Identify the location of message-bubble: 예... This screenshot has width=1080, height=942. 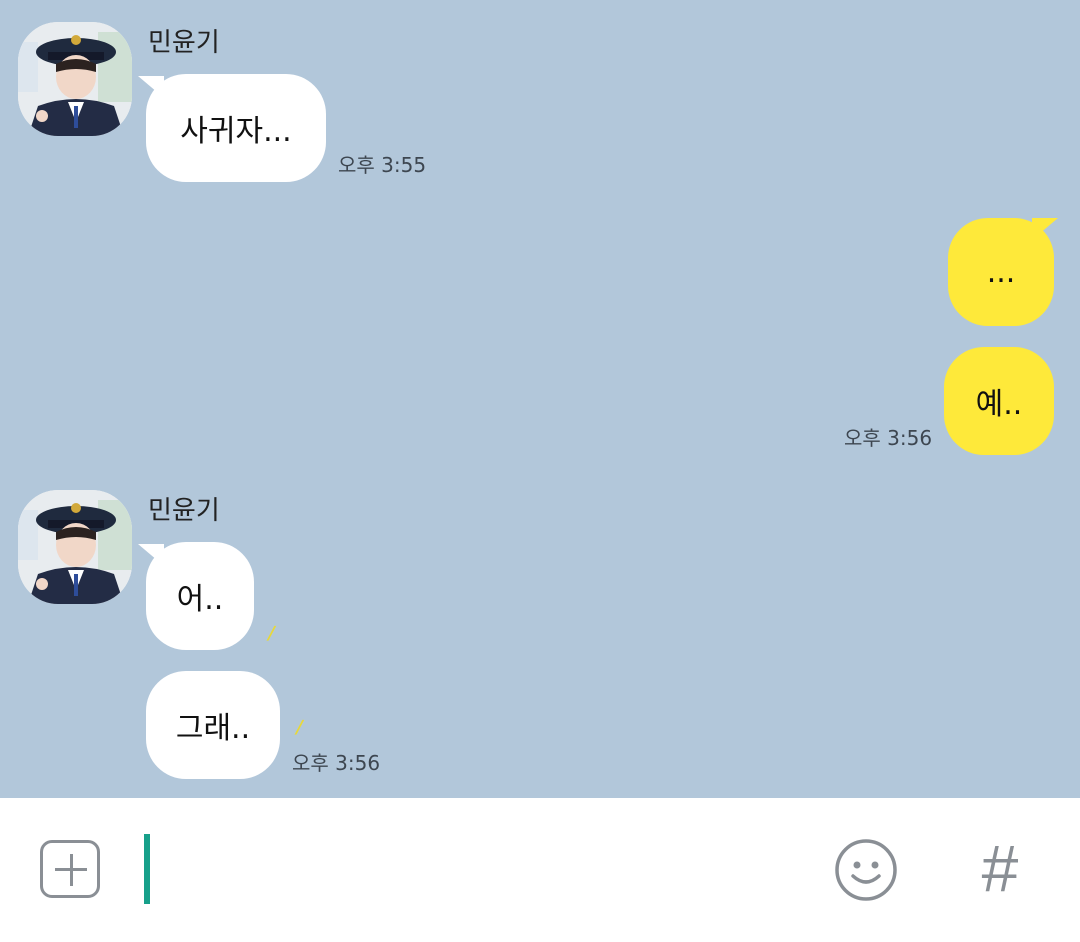
(999, 401).